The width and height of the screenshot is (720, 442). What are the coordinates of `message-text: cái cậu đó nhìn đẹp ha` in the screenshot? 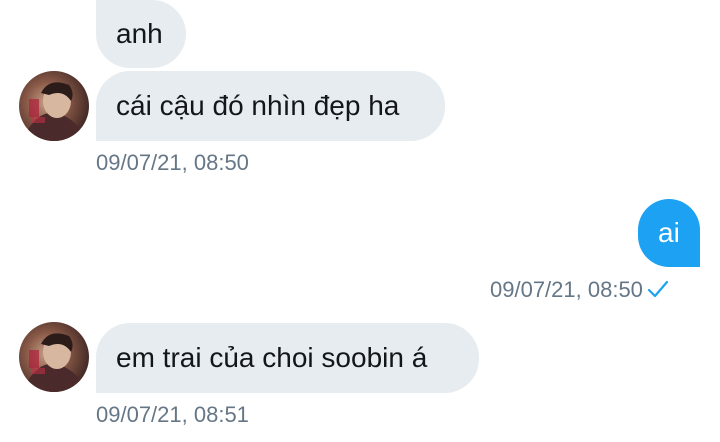 It's located at (258, 105).